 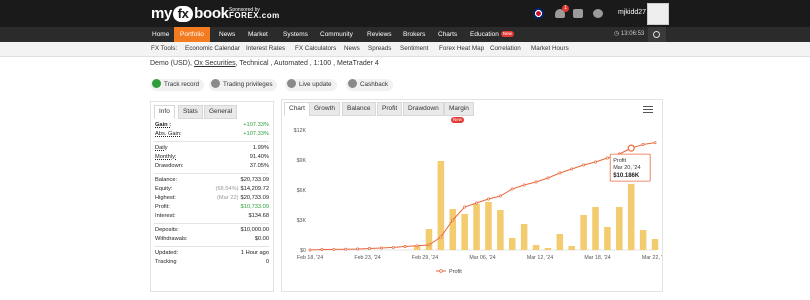 I want to click on abs-gain-value: +107.33%, so click(x=256, y=134).